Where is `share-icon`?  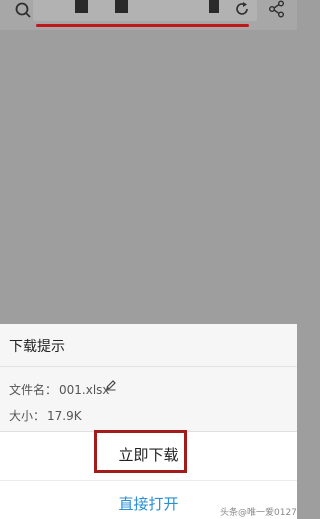 share-icon is located at coordinates (277, 9).